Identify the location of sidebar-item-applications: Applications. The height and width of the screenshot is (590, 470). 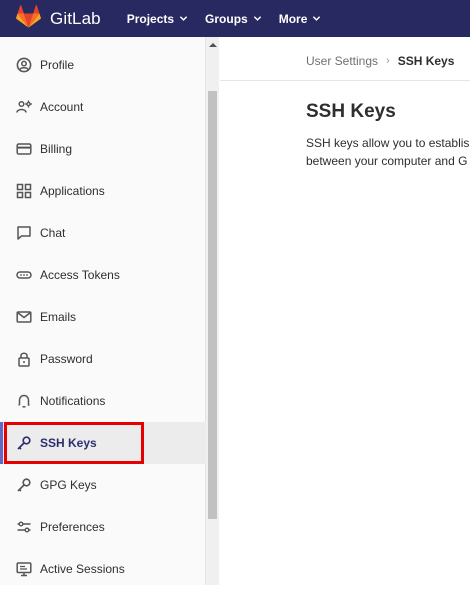
(103, 191).